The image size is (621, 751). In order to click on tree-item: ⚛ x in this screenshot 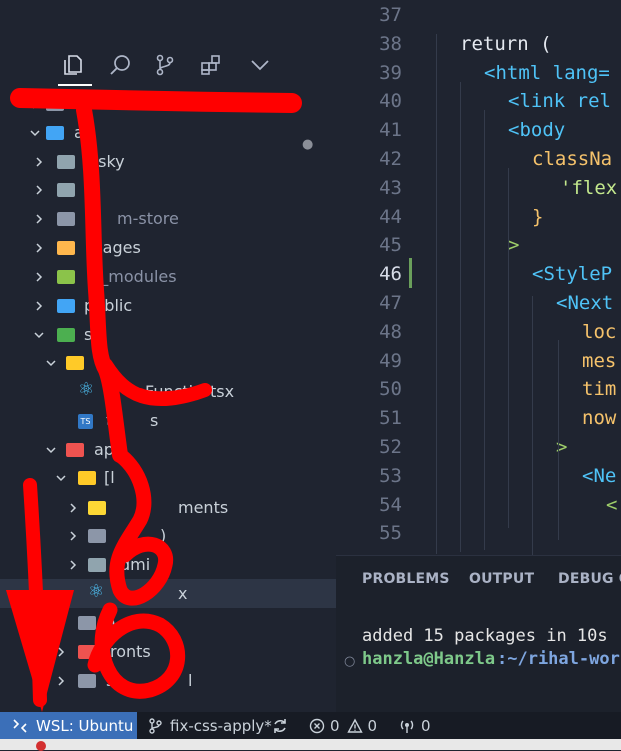, I will do `click(168, 593)`.